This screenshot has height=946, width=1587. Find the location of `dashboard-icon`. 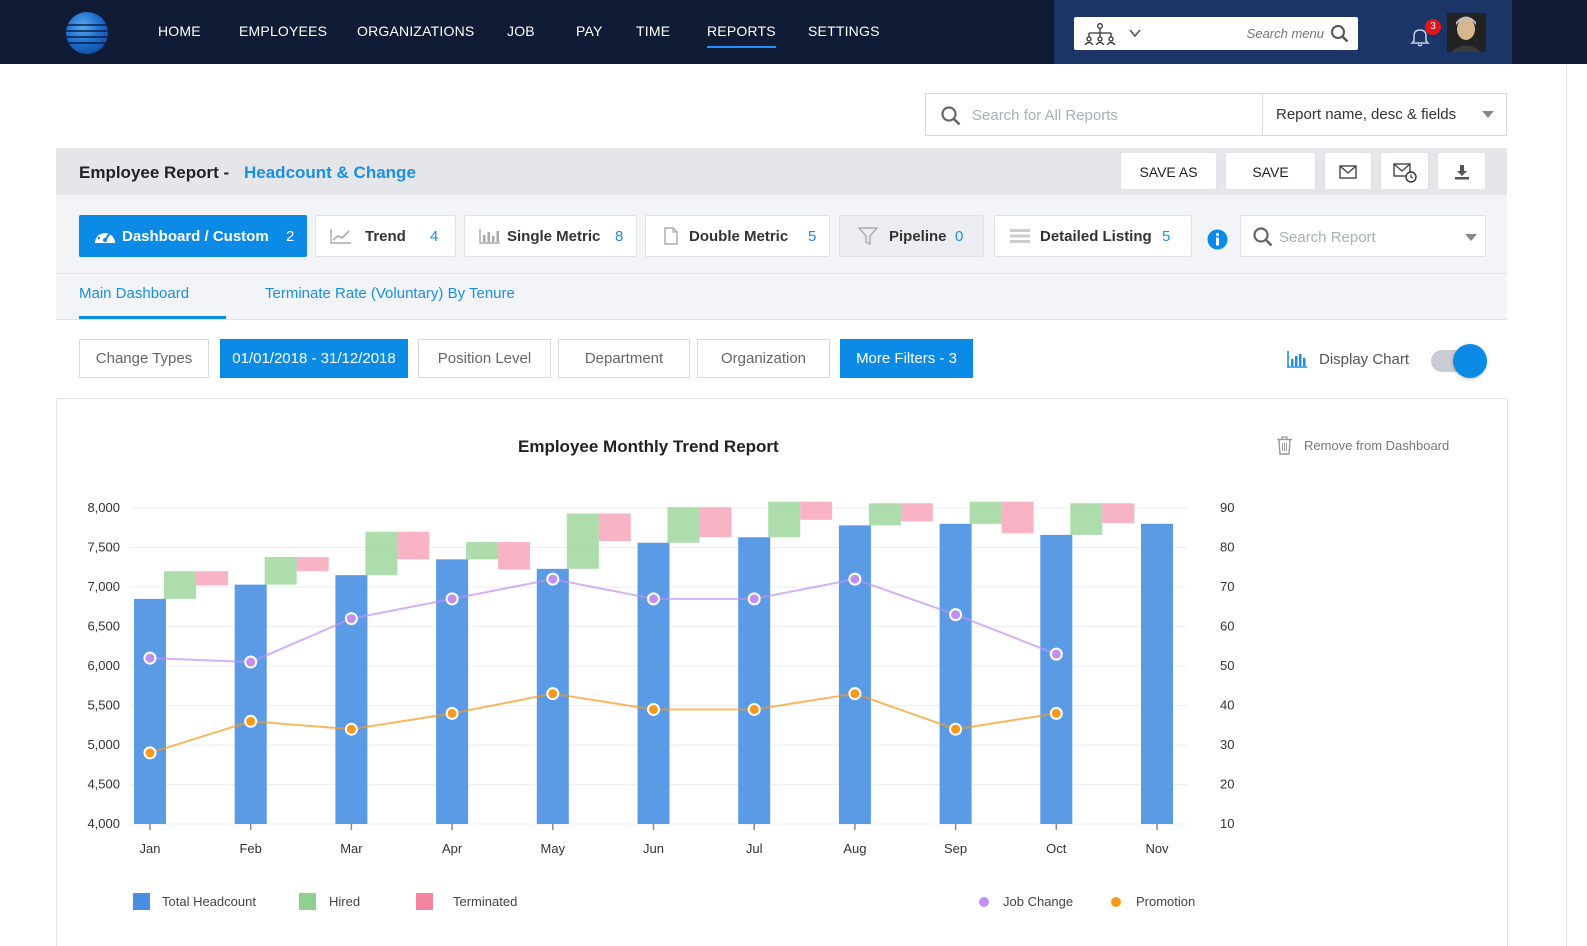

dashboard-icon is located at coordinates (105, 236).